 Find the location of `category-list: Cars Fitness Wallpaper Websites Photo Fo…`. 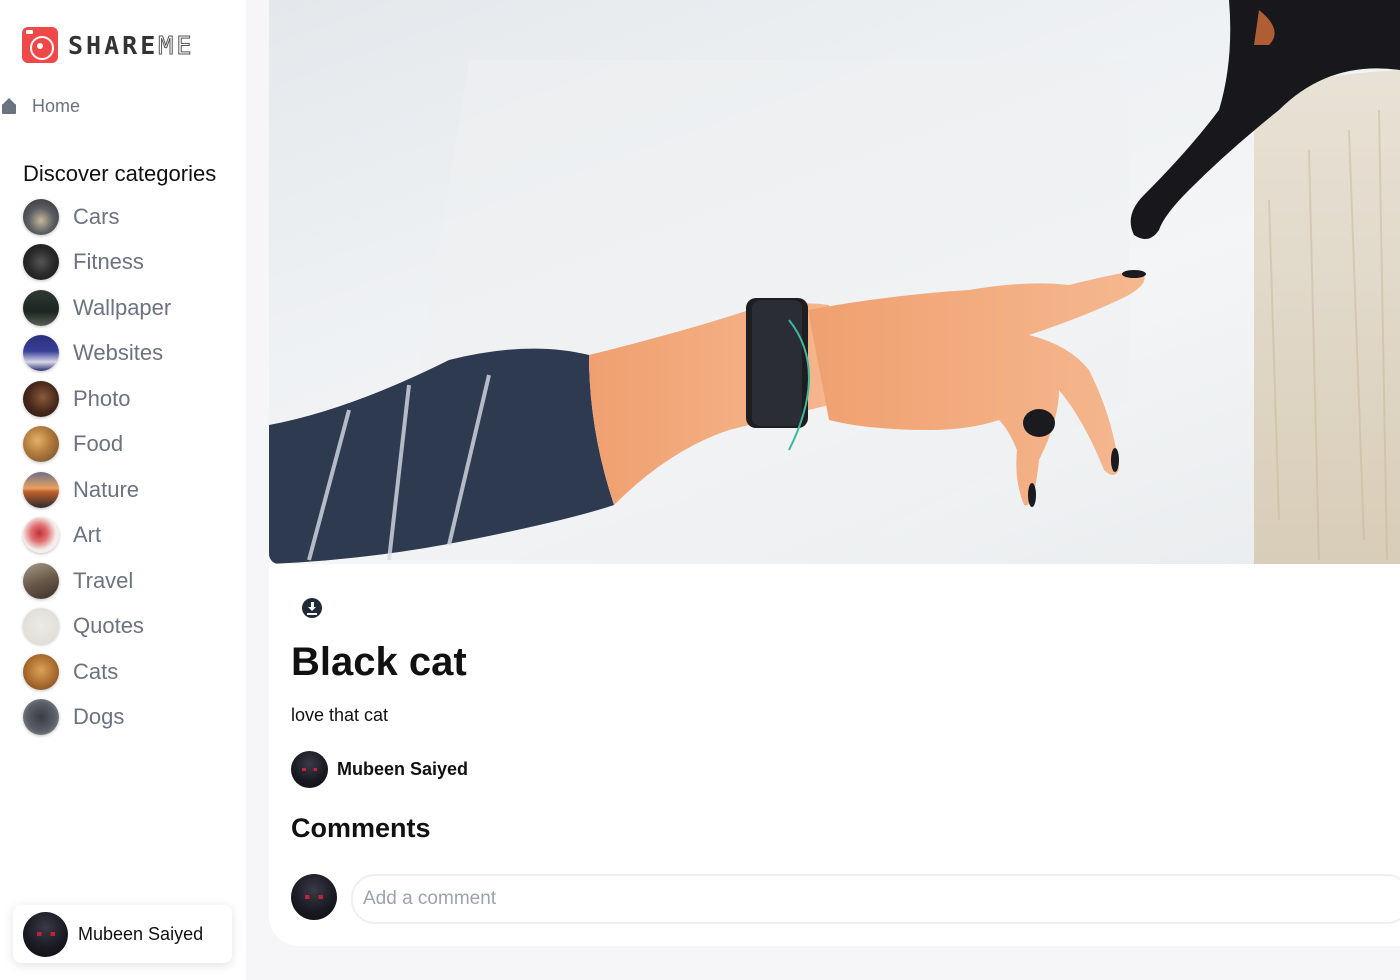

category-list: Cars Fitness Wallpaper Websites Photo Fo… is located at coordinates (97, 467).